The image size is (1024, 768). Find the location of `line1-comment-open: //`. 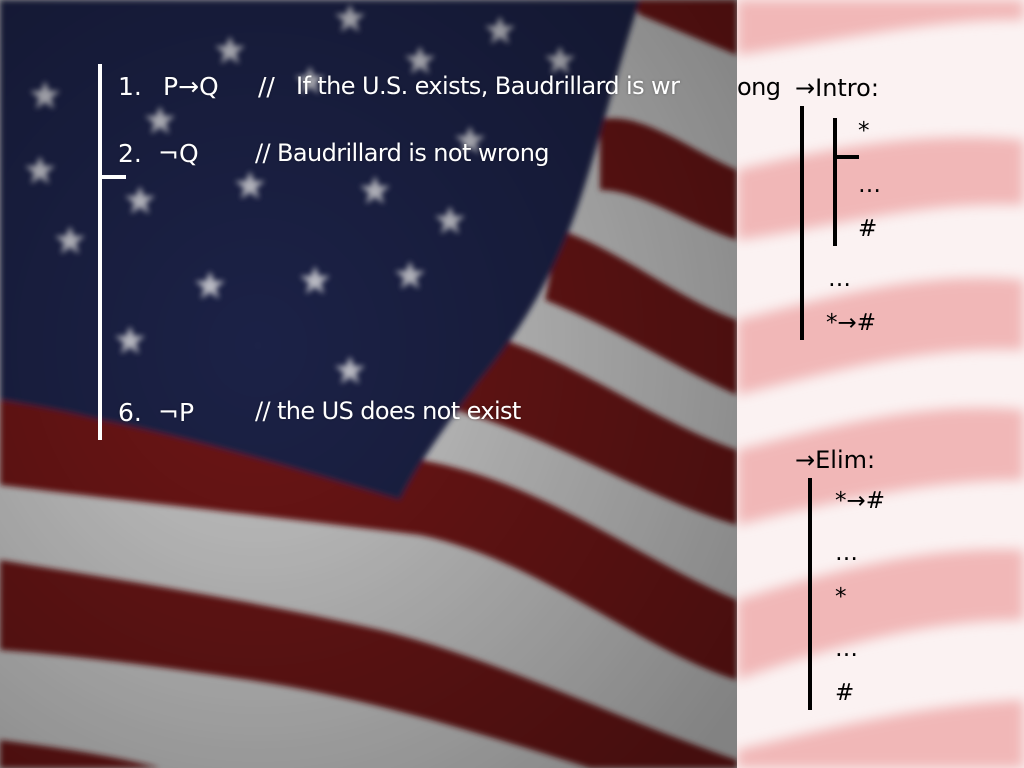

line1-comment-open: // is located at coordinates (266, 86).